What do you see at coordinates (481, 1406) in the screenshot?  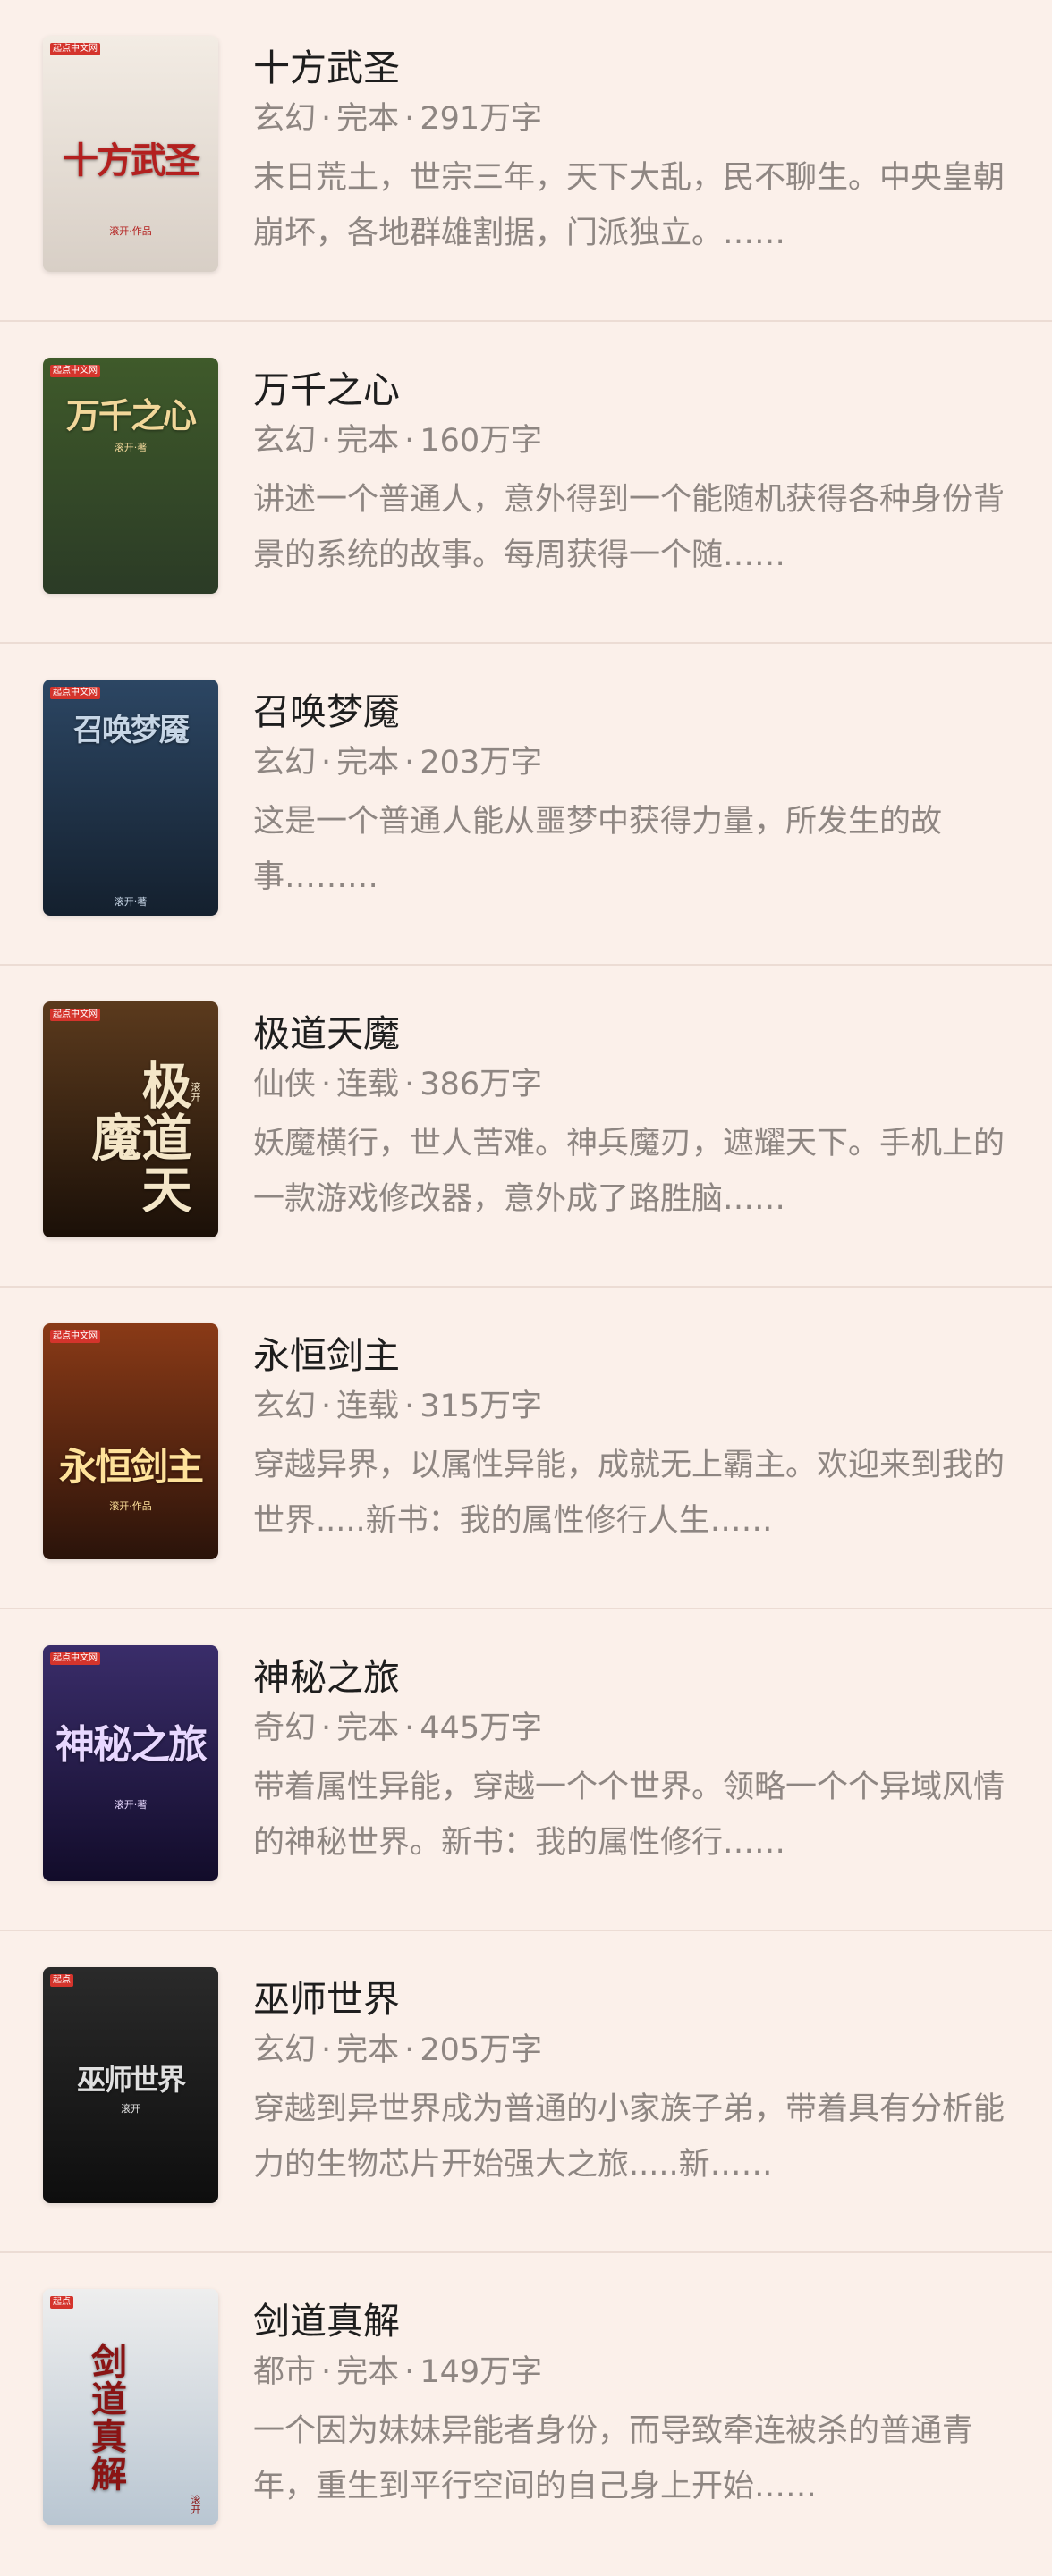 I see `word-count: 315万字` at bounding box center [481, 1406].